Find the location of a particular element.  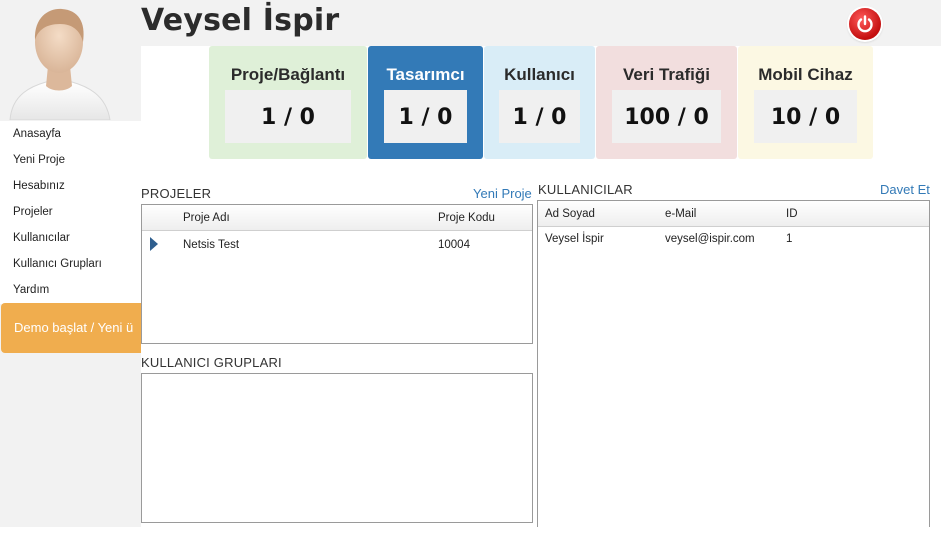

stat-card-proje: Proje/Bağlantı 1 / 0 is located at coordinates (288, 102).